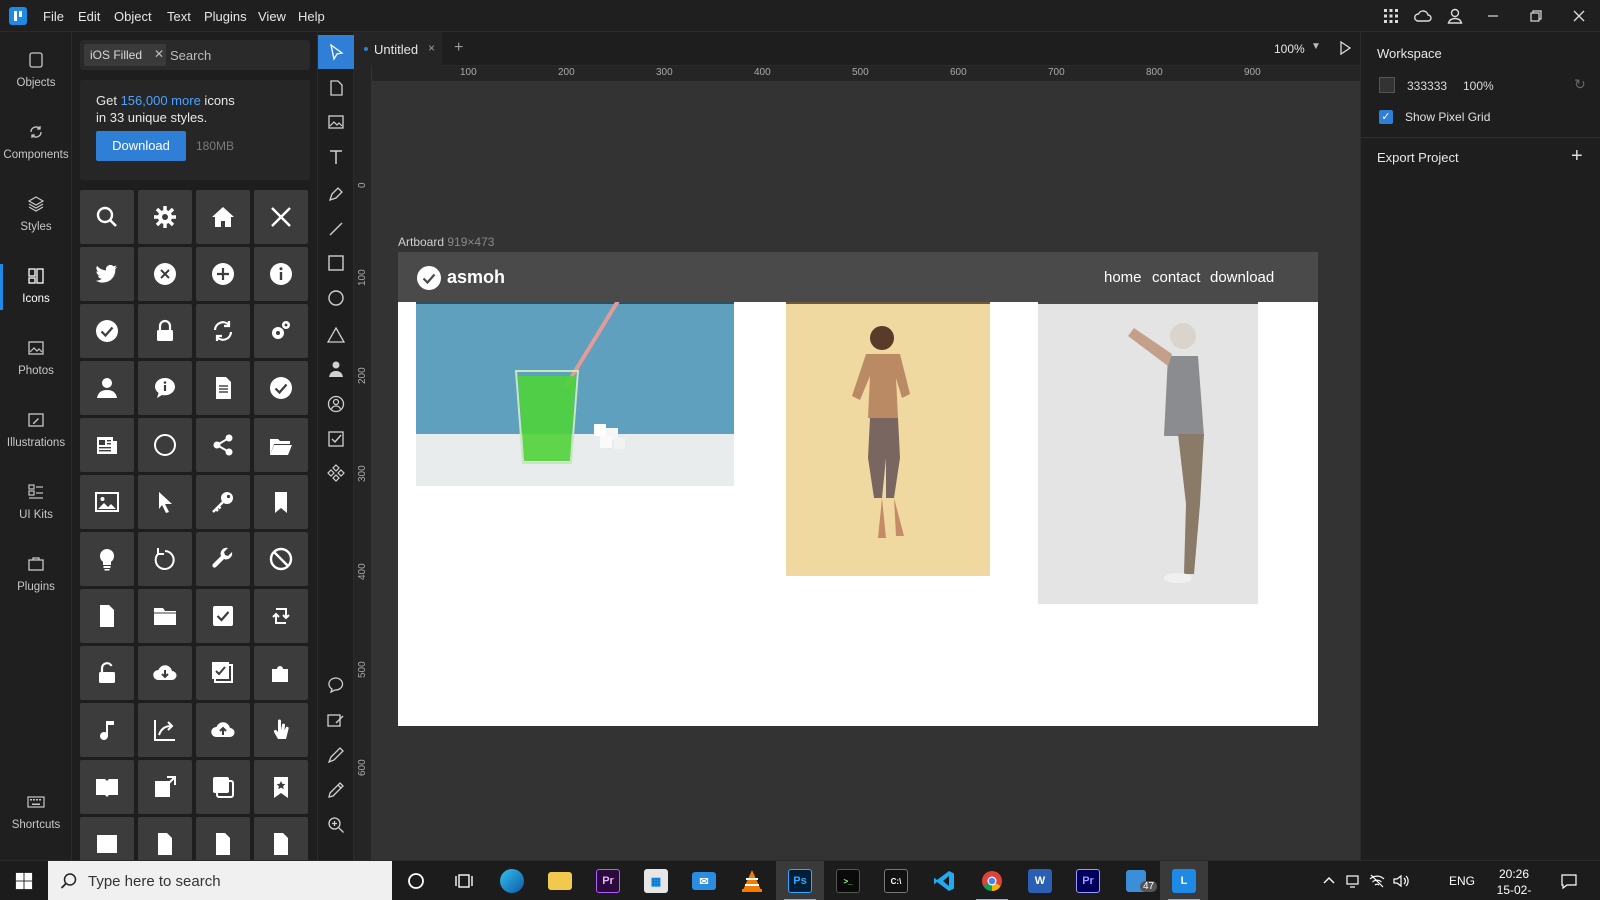  What do you see at coordinates (36, 291) in the screenshot?
I see `nav-icons: Icons` at bounding box center [36, 291].